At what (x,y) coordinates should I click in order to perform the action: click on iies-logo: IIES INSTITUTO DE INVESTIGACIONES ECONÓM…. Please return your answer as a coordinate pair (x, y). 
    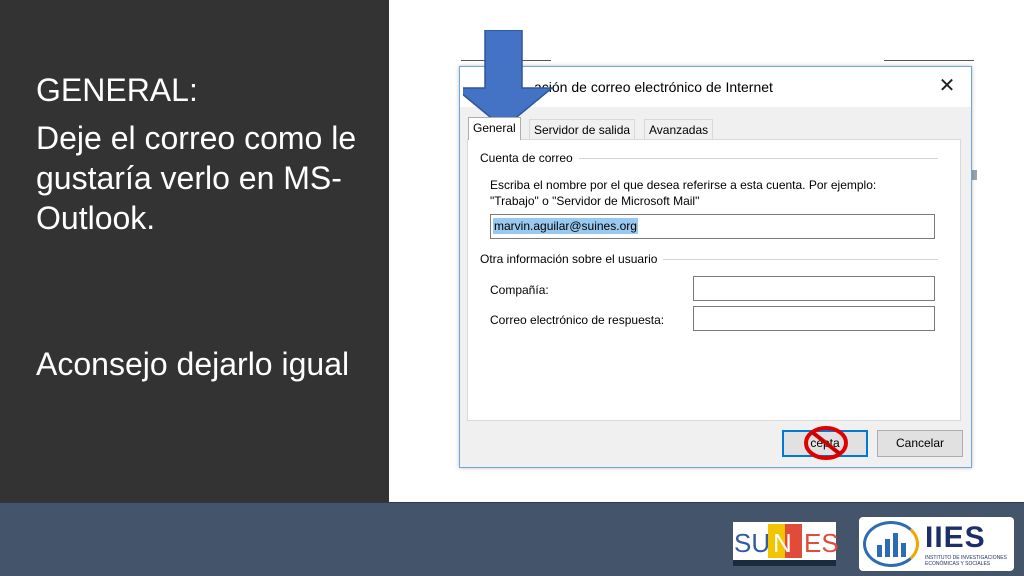
    Looking at the image, I should click on (936, 544).